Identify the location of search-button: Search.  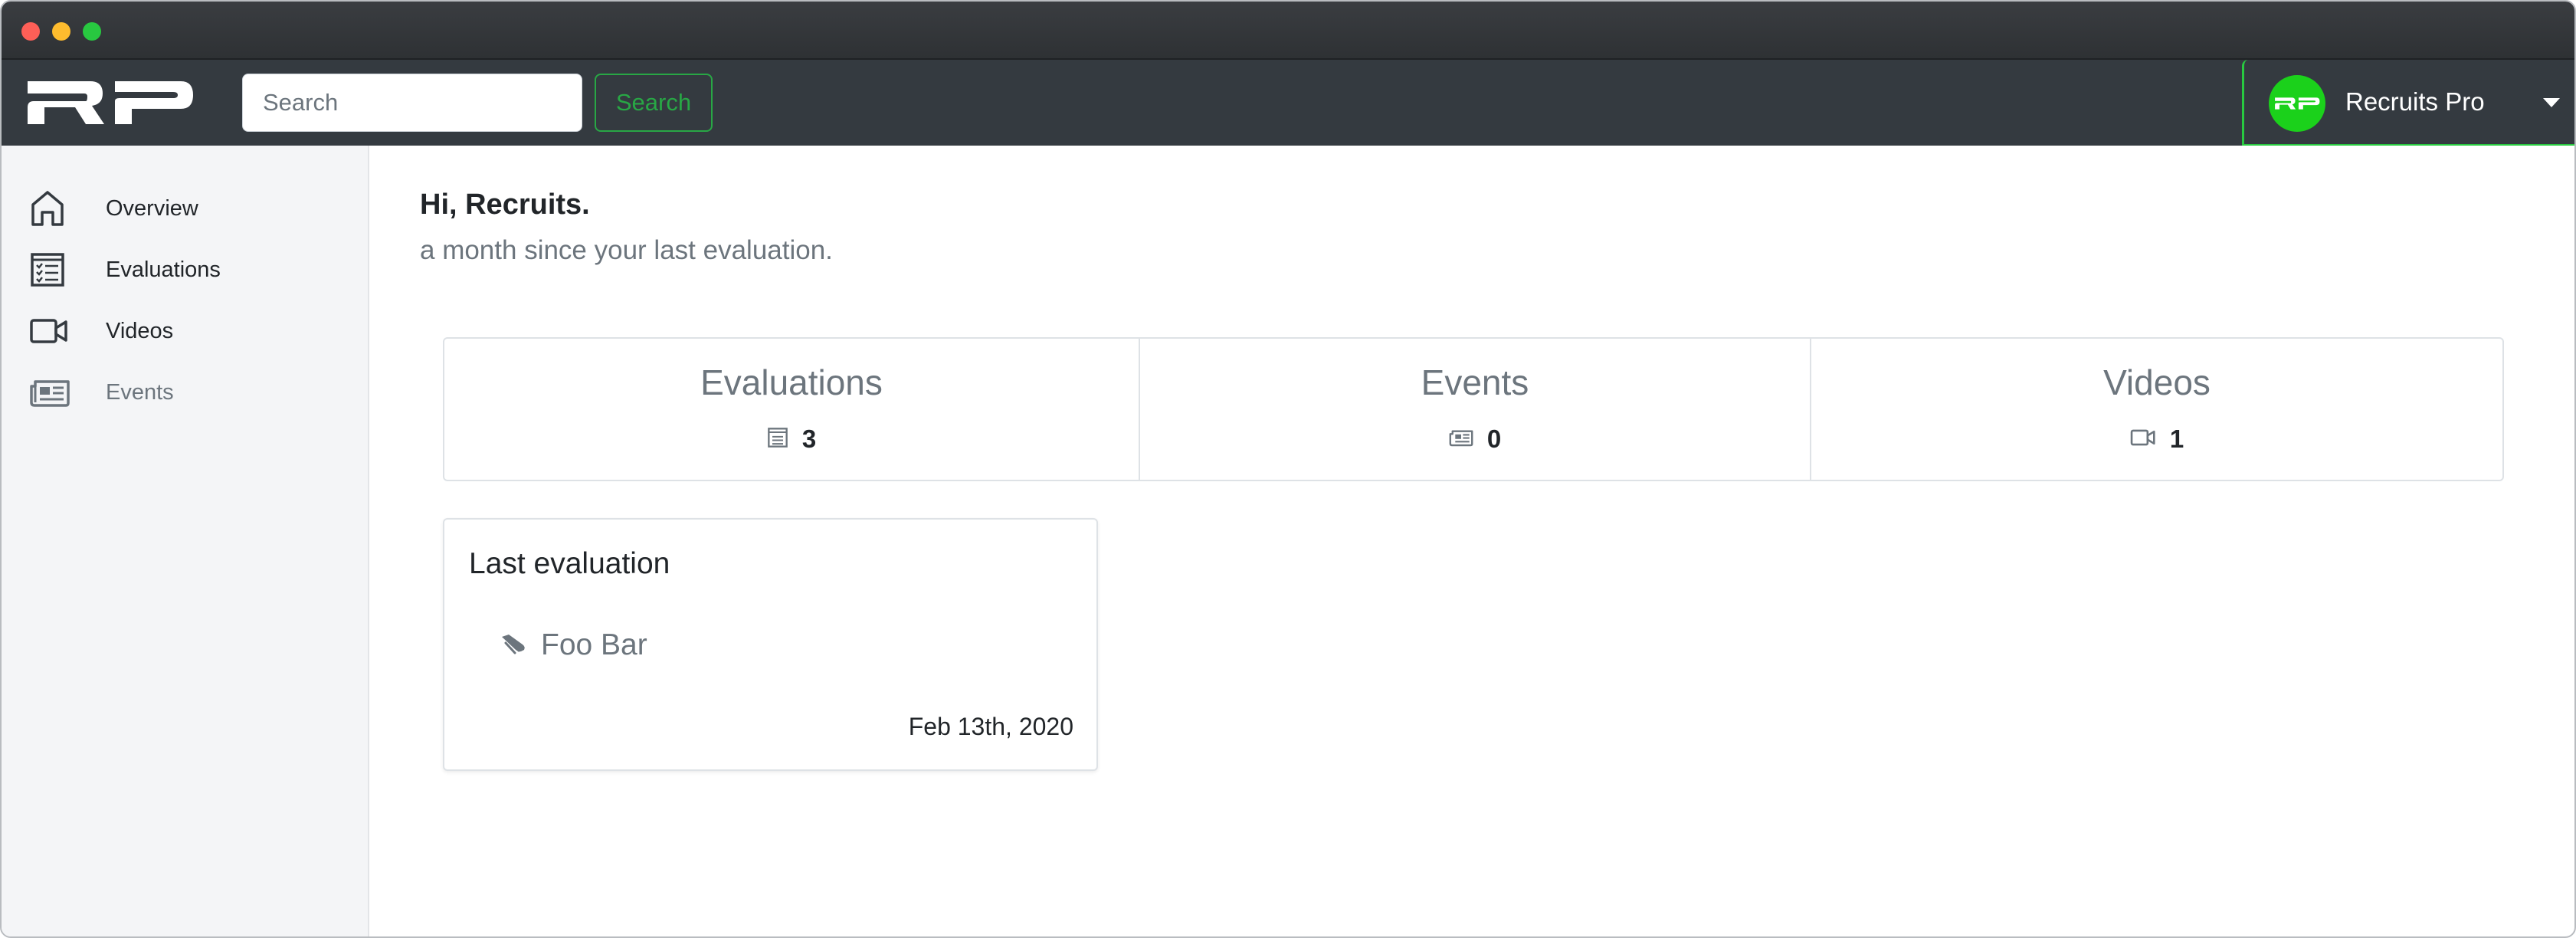
(654, 103).